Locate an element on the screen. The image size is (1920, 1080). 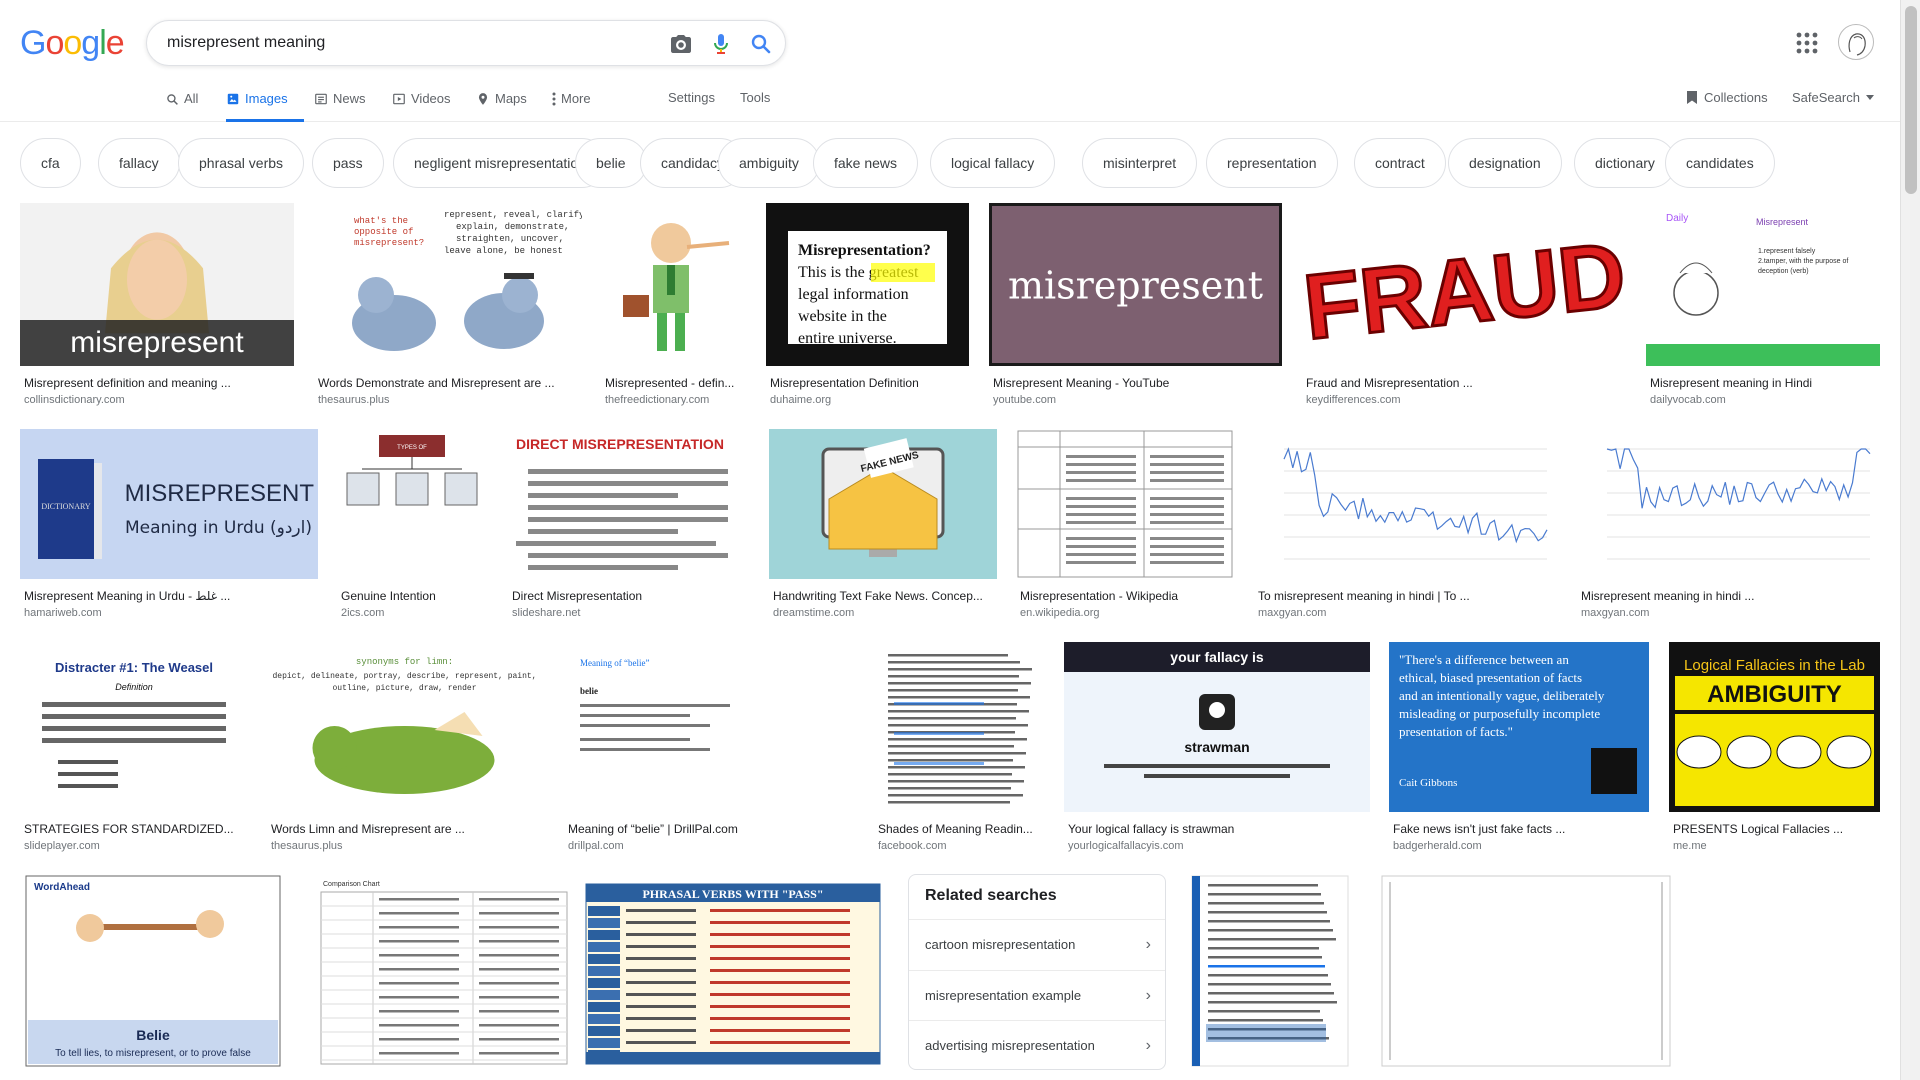
chip-fallacy: fallacy is located at coordinates (139, 163).